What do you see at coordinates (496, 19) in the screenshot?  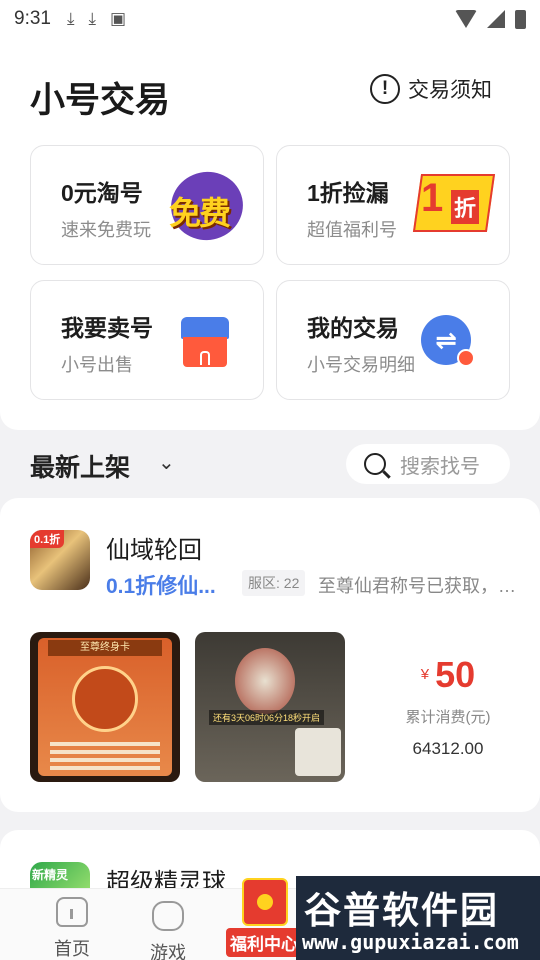 I see `signal-icon` at bounding box center [496, 19].